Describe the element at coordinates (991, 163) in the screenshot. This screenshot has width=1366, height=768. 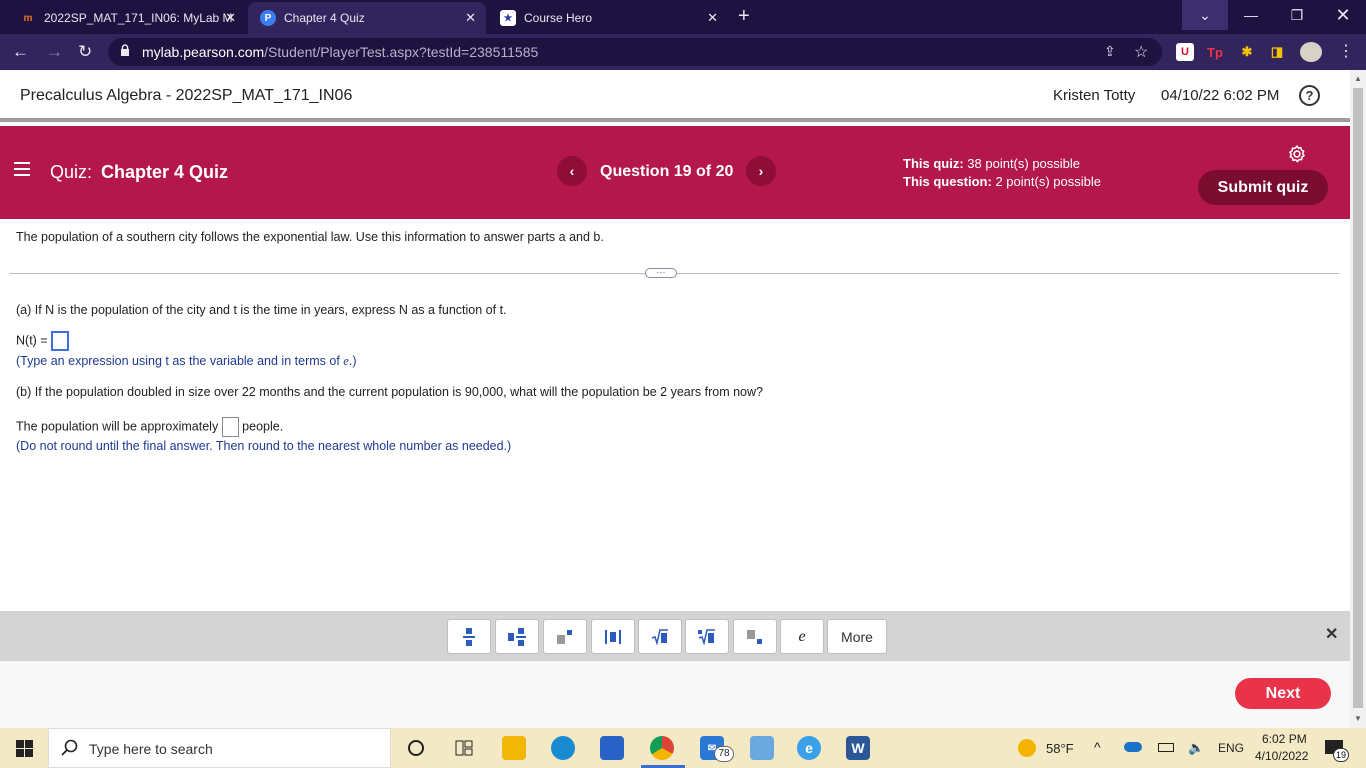
I see `quiz-points: This quiz: 38 point(s) possible` at that location.